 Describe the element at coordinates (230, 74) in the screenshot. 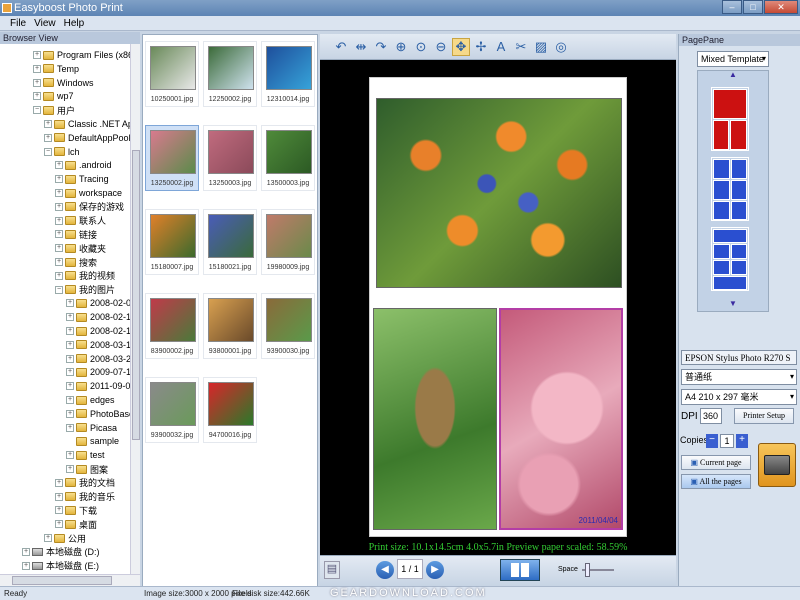

I see `thumbnail-item: 12250002.jpg` at that location.